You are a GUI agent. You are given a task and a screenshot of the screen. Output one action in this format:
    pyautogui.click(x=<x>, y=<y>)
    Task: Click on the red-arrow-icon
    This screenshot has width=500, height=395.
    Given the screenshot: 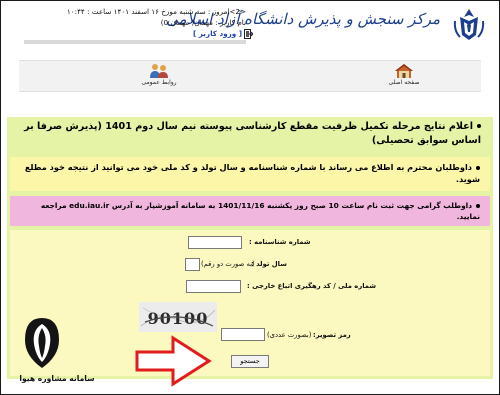 What is the action you would take?
    pyautogui.click(x=173, y=361)
    